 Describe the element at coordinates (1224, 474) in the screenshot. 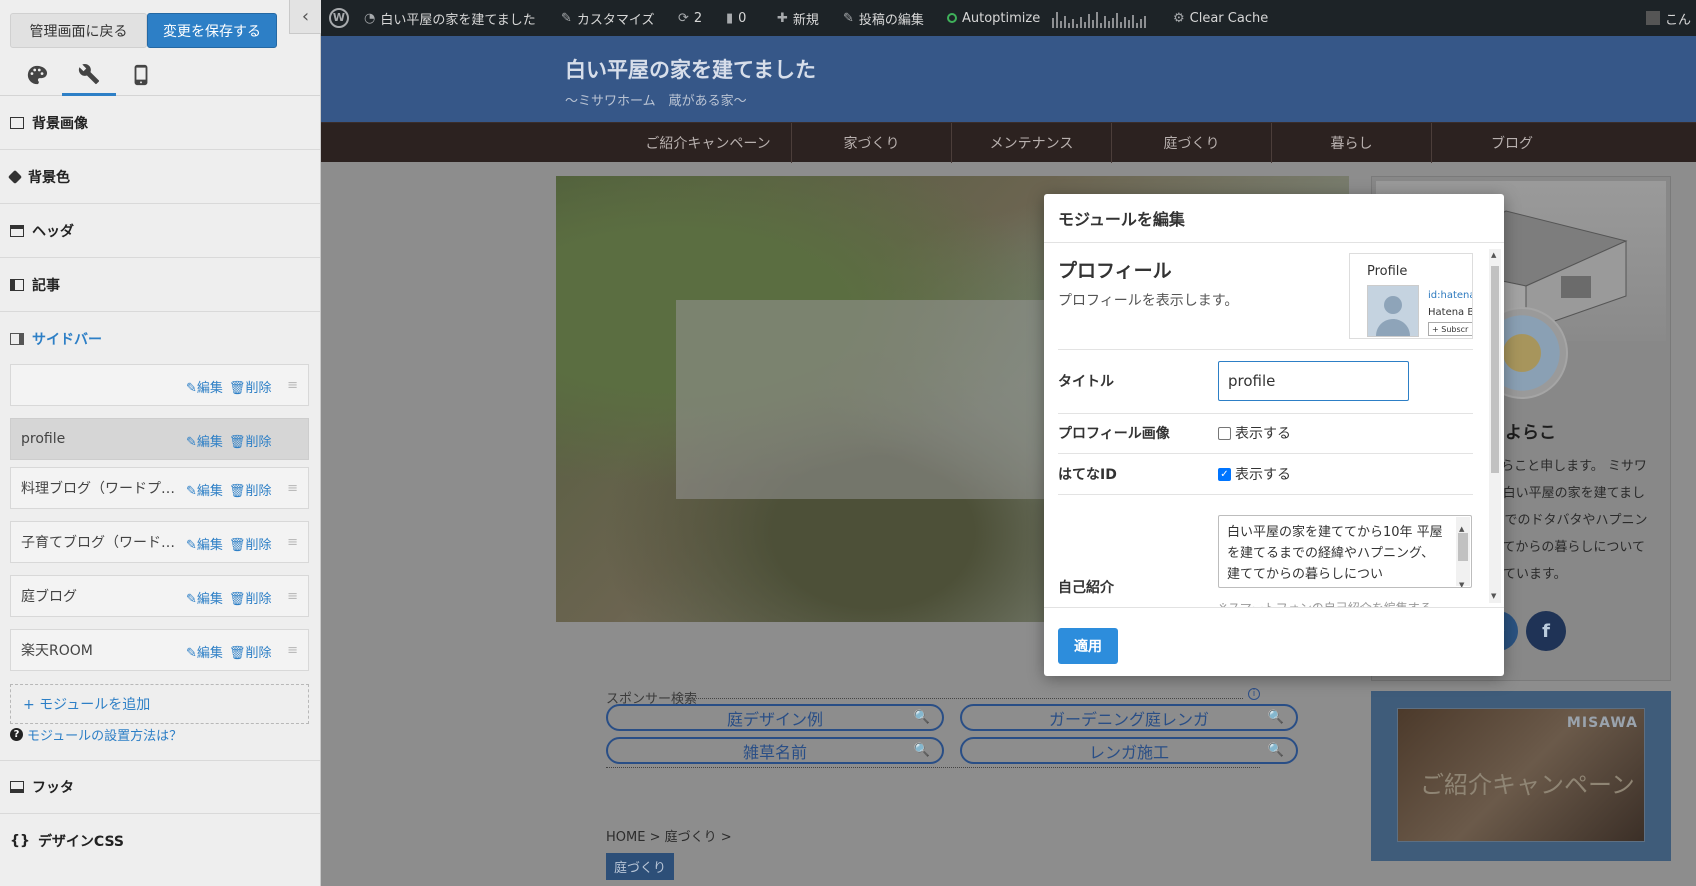

I see `checkbox-checked: ✓` at that location.